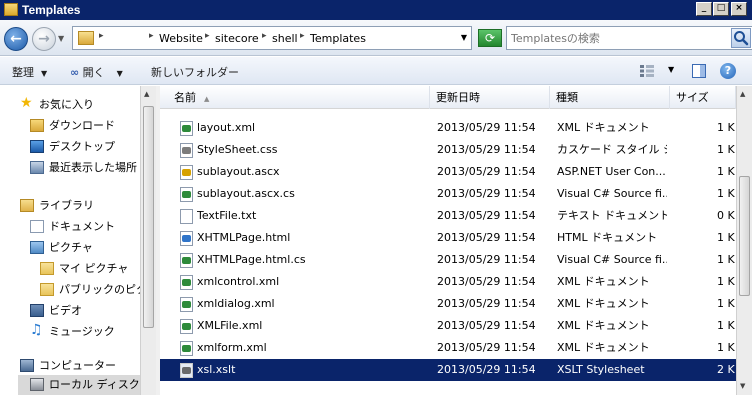  I want to click on title-bar: Templates _ □ ×, so click(376, 10).